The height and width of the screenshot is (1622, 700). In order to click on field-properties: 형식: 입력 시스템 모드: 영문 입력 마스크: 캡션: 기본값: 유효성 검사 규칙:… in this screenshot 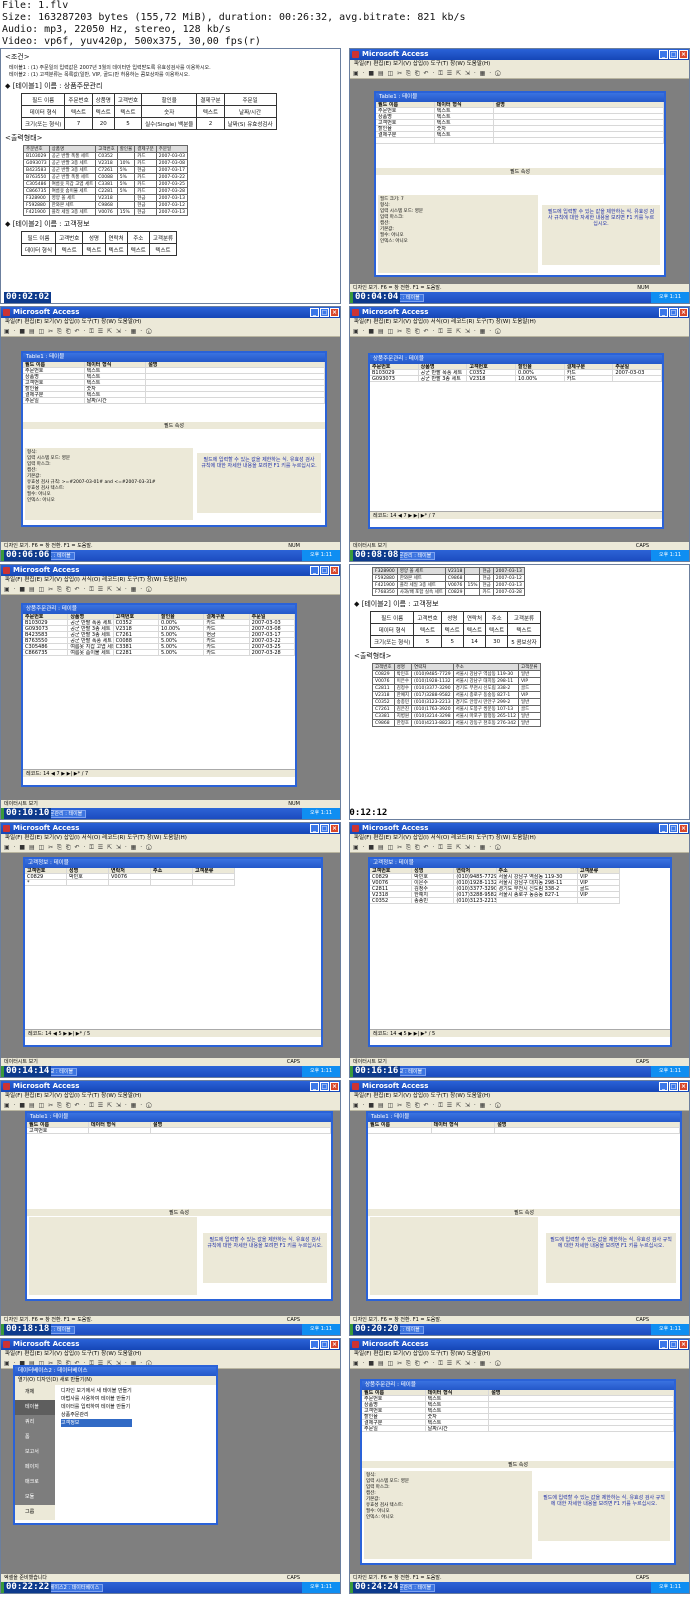, I will do `click(109, 484)`.